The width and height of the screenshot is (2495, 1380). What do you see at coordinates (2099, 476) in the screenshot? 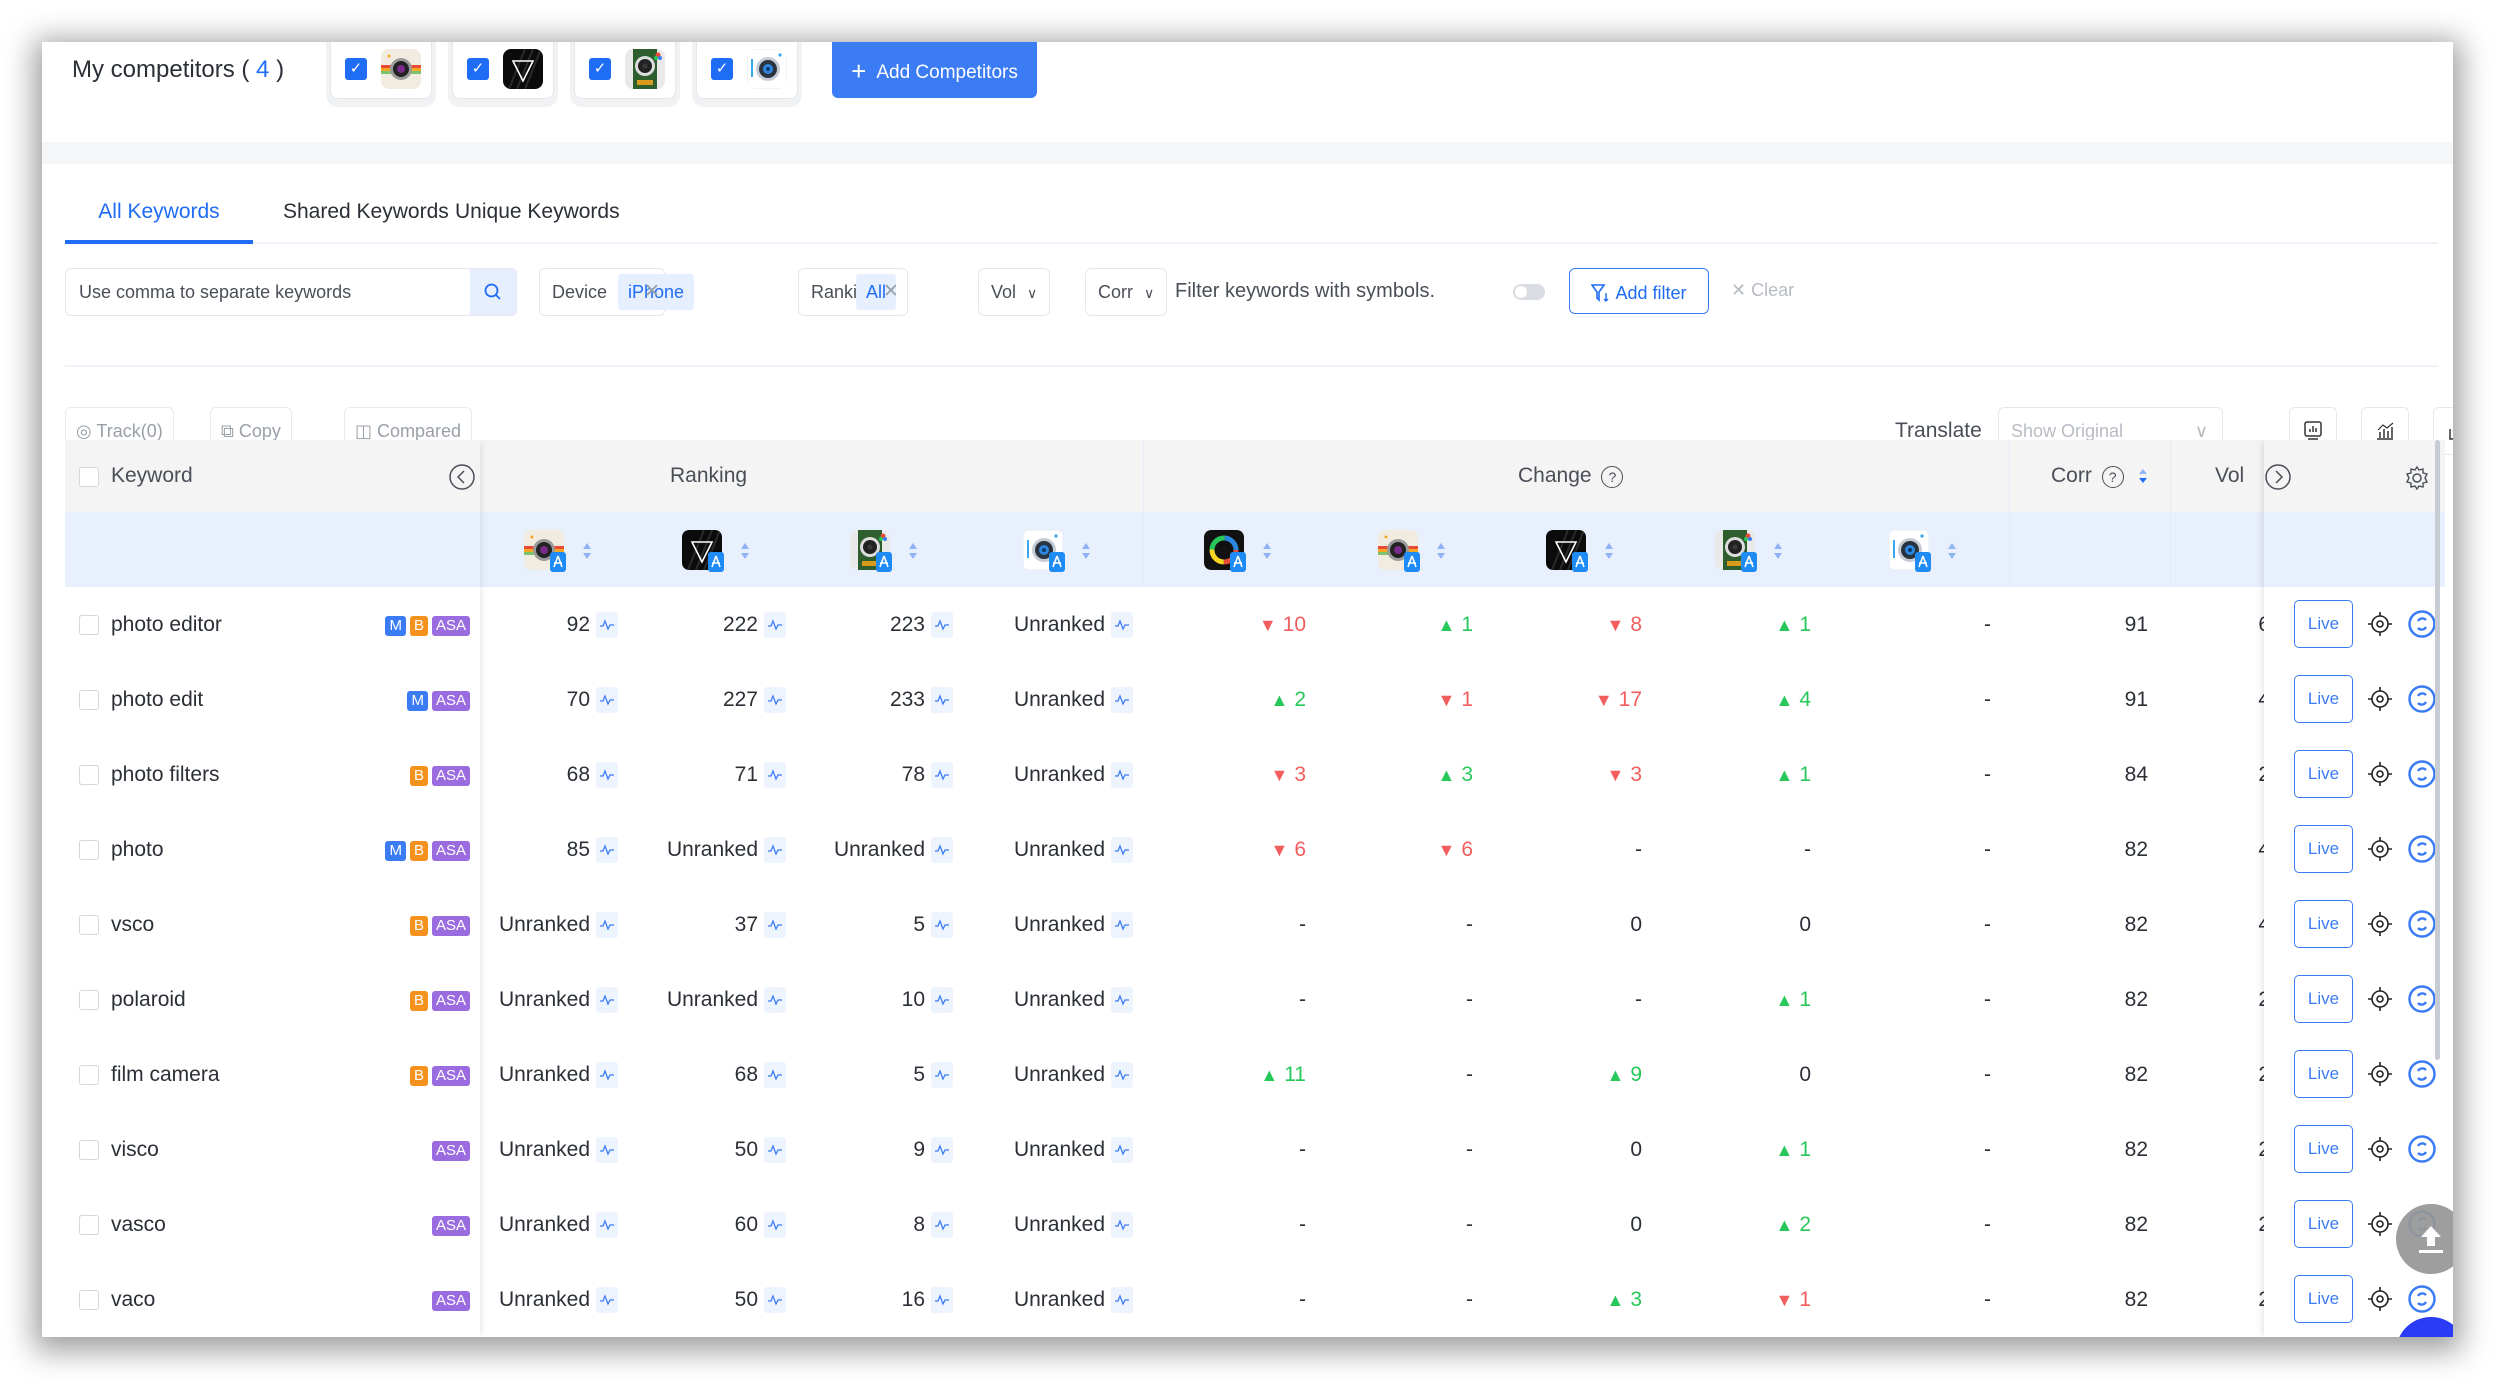
I see `corr-column-header: Corr ?` at bounding box center [2099, 476].